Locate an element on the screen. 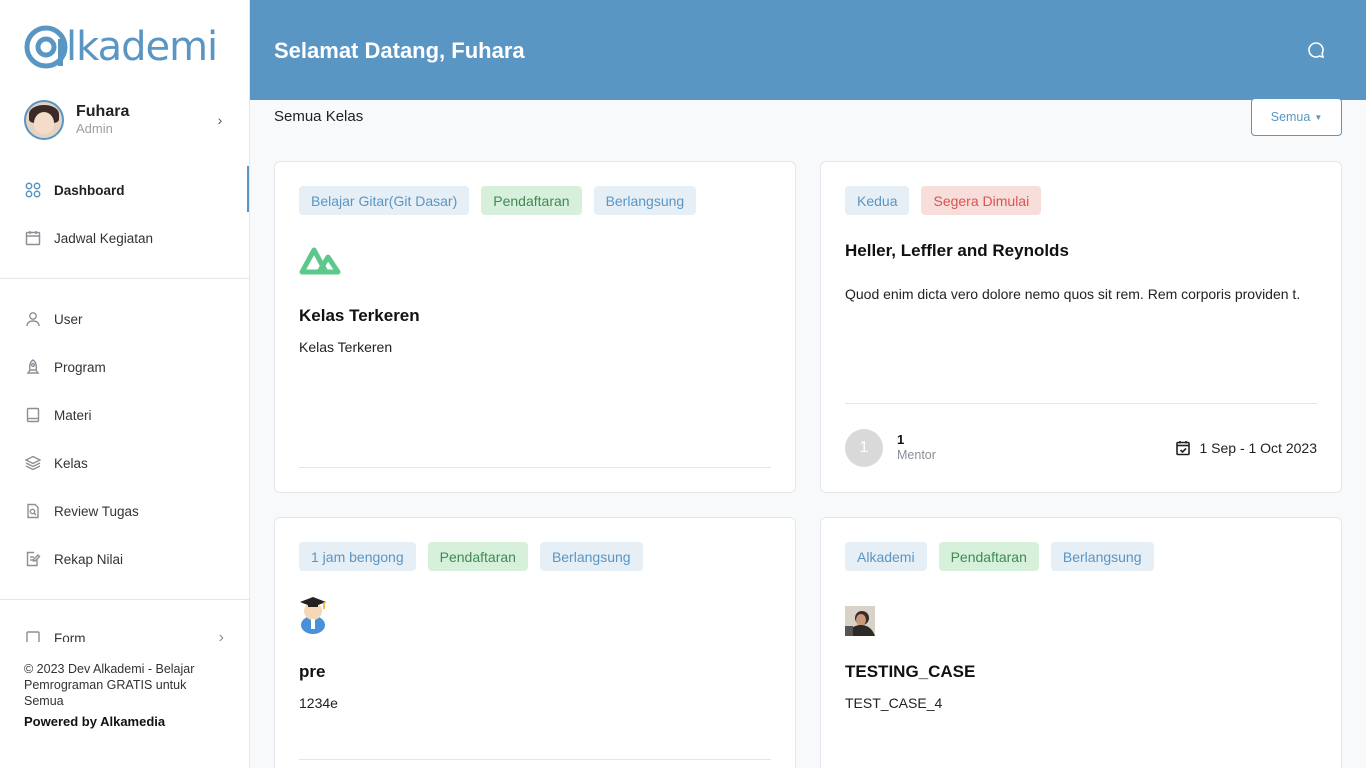 Image resolution: width=1366 pixels, height=768 pixels. graduate-icon is located at coordinates (313, 615).